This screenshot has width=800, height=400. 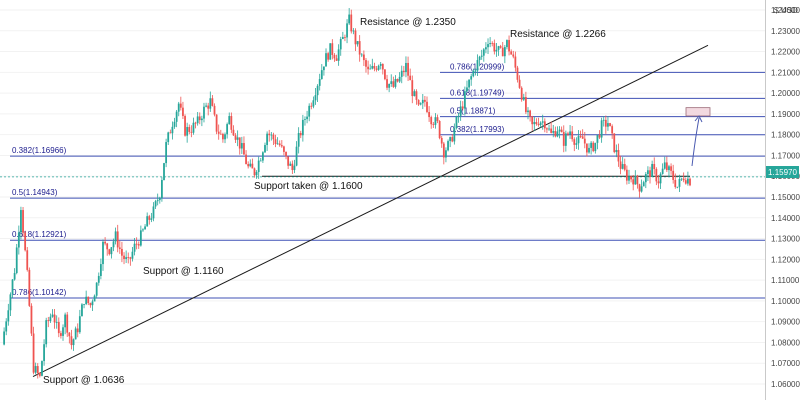 I want to click on chart-annotation: Resistance @ 1.2266, so click(x=558, y=34).